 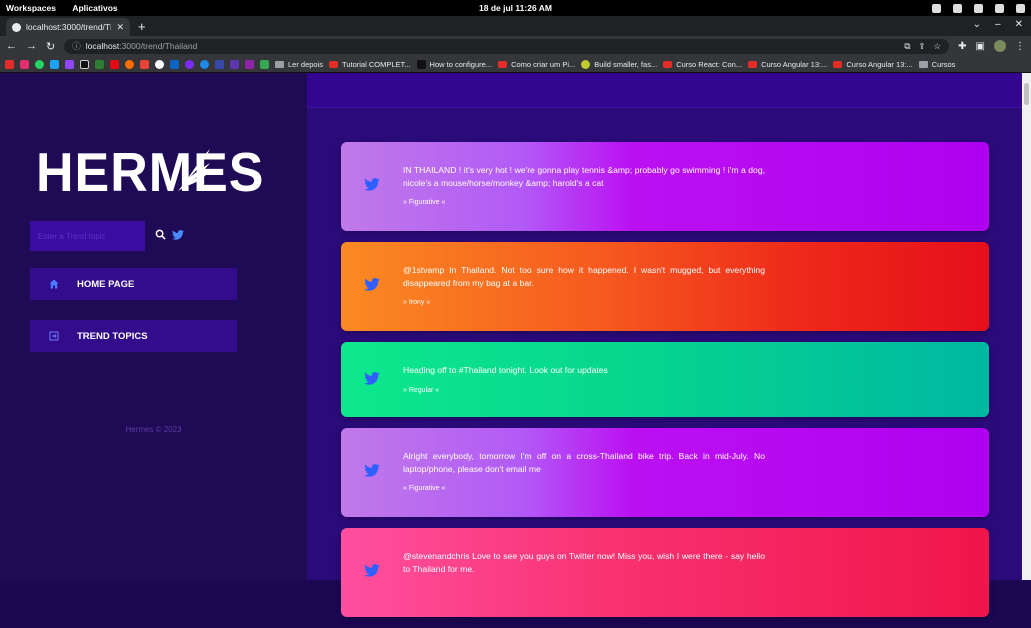 I want to click on scrollbar-thumb, so click(x=1026, y=94).